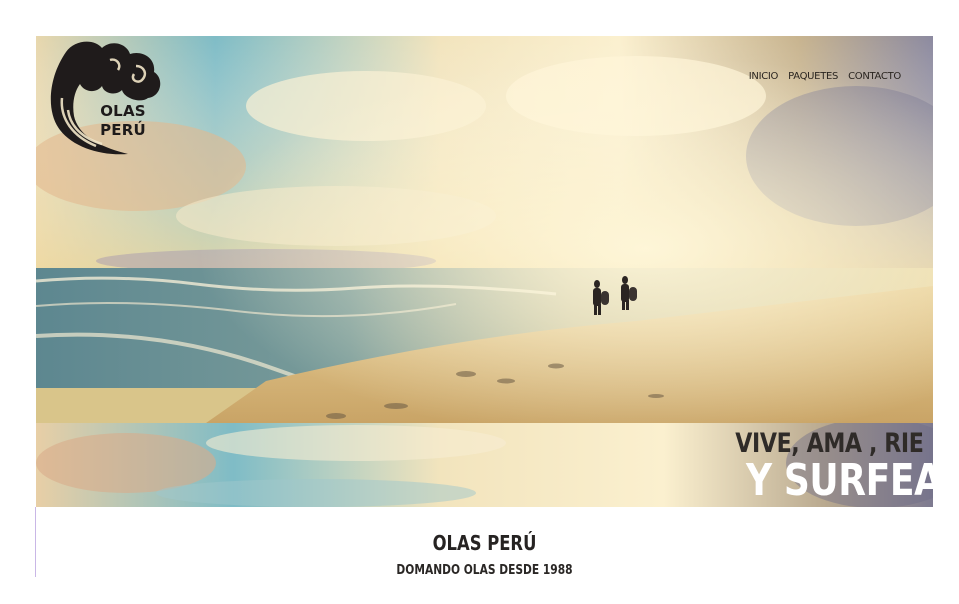 Image resolution: width=959 pixels, height=604 pixels. I want to click on section-title: OLAS PERÚ, so click(484, 543).